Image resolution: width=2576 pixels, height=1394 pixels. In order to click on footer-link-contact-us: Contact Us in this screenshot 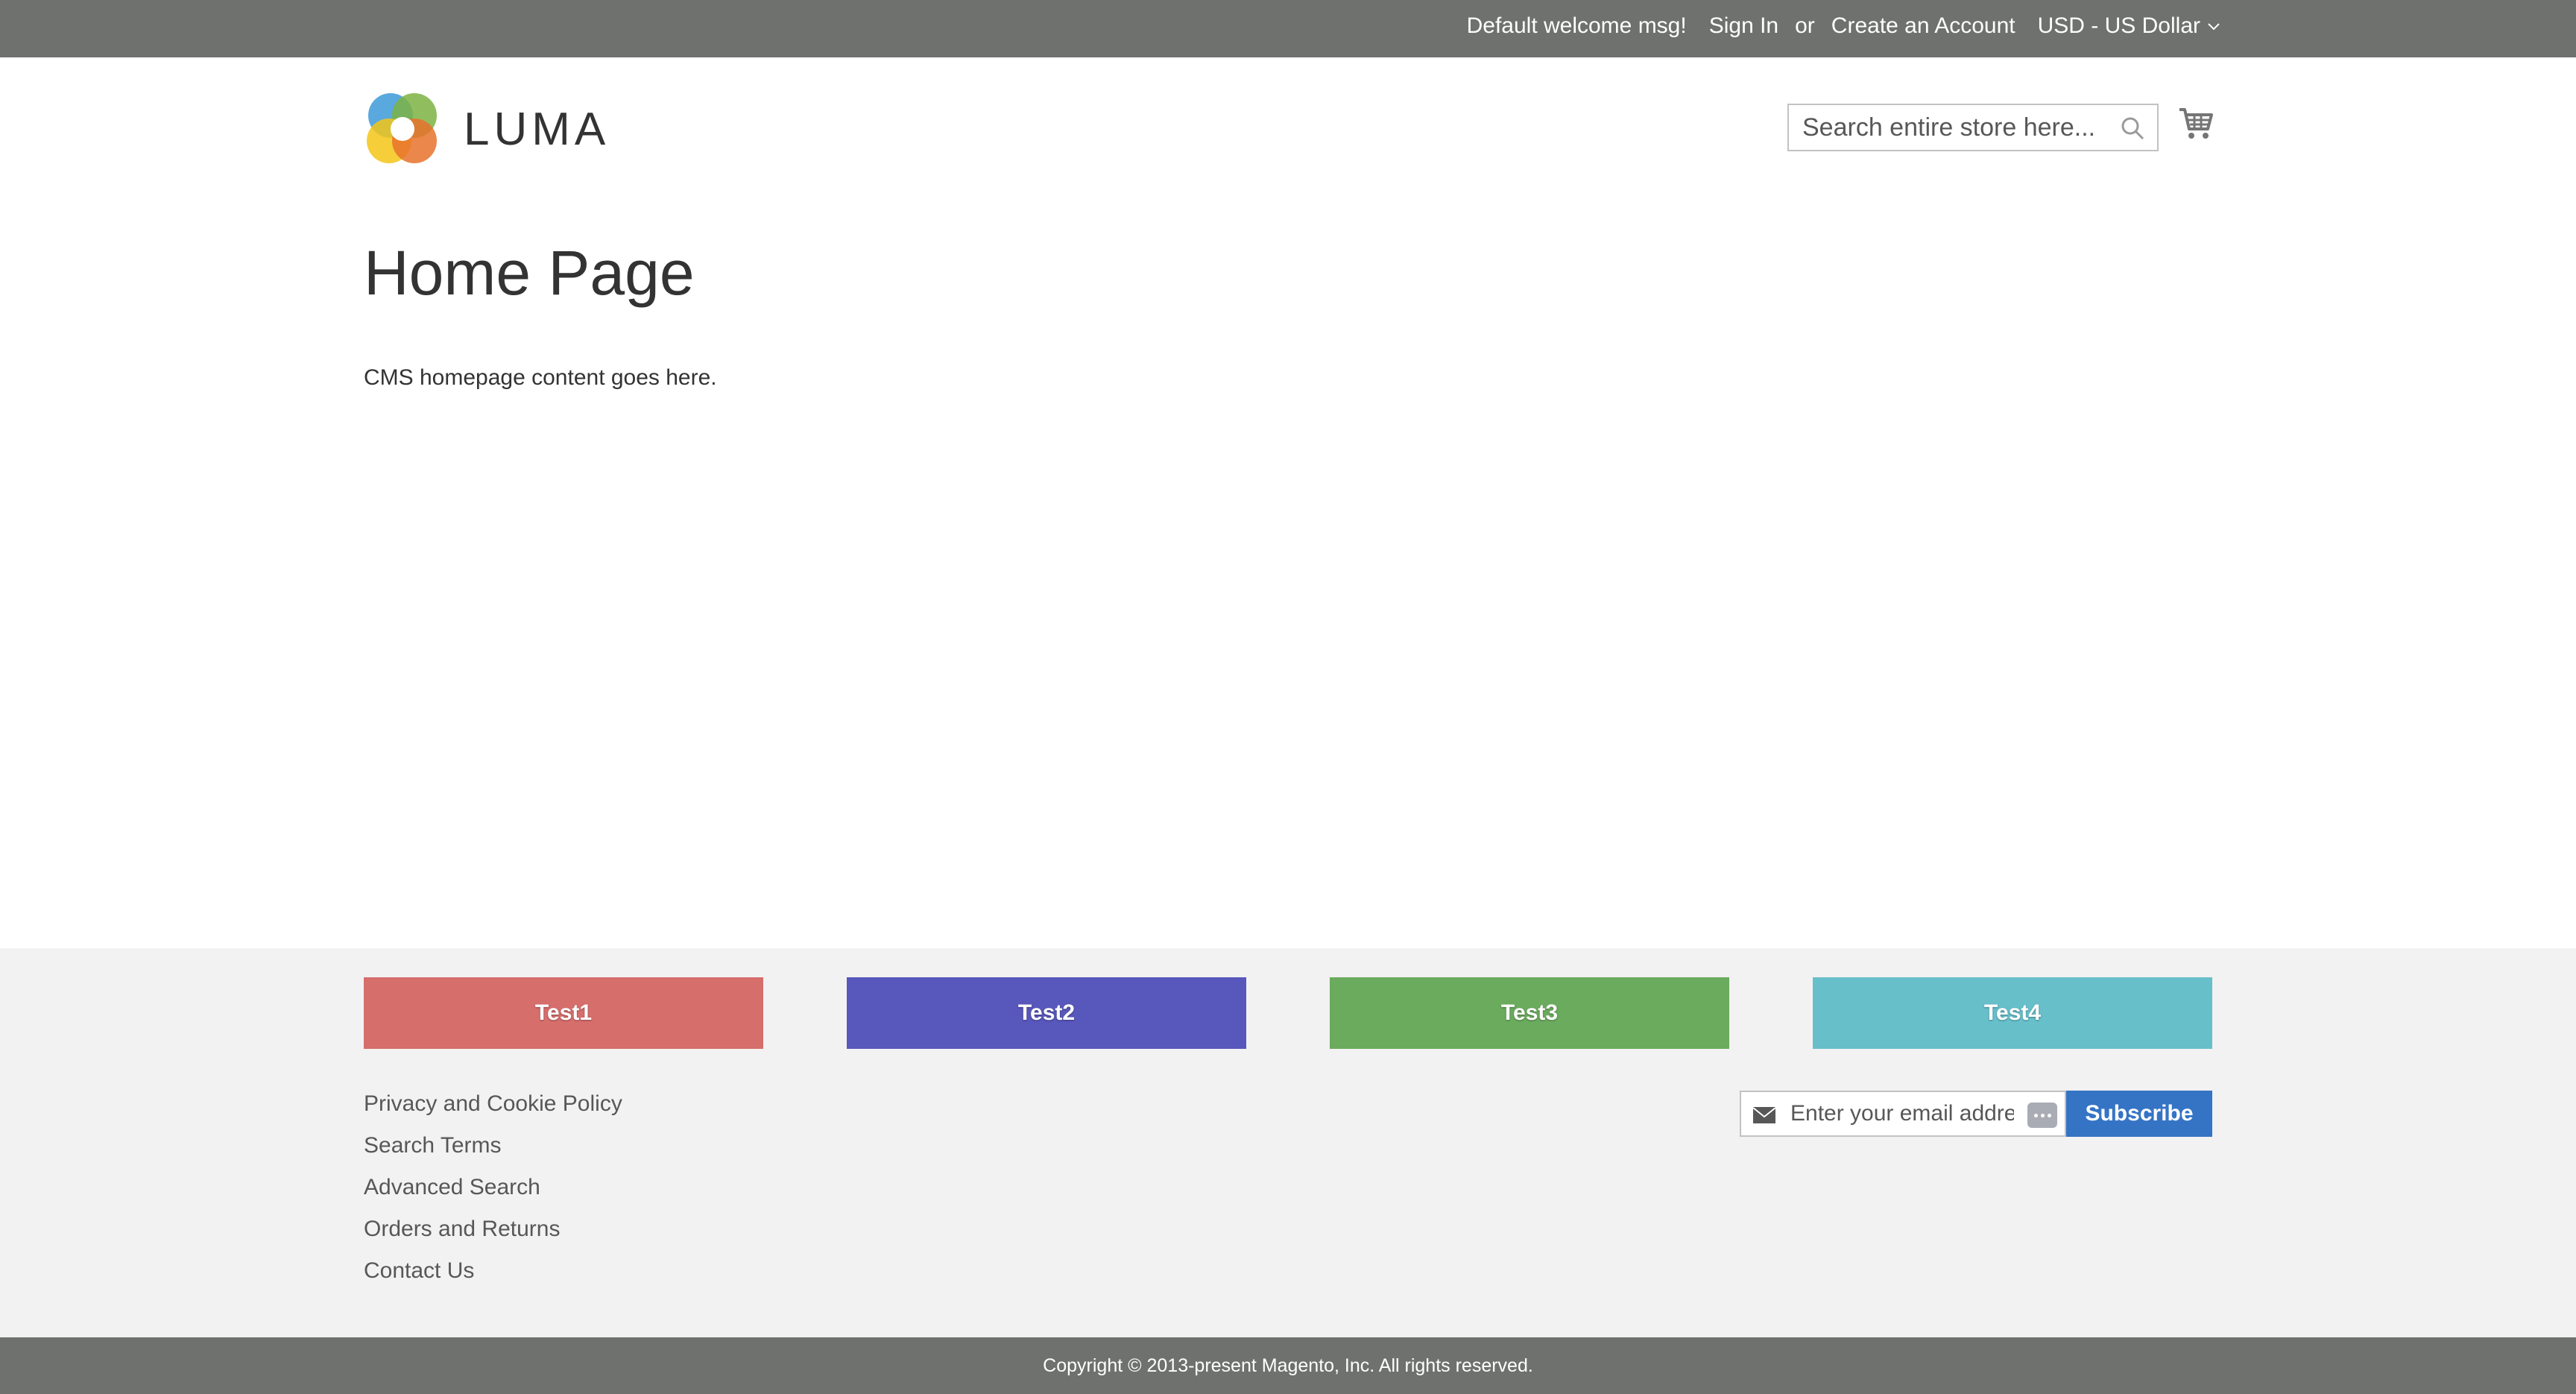, I will do `click(493, 1278)`.